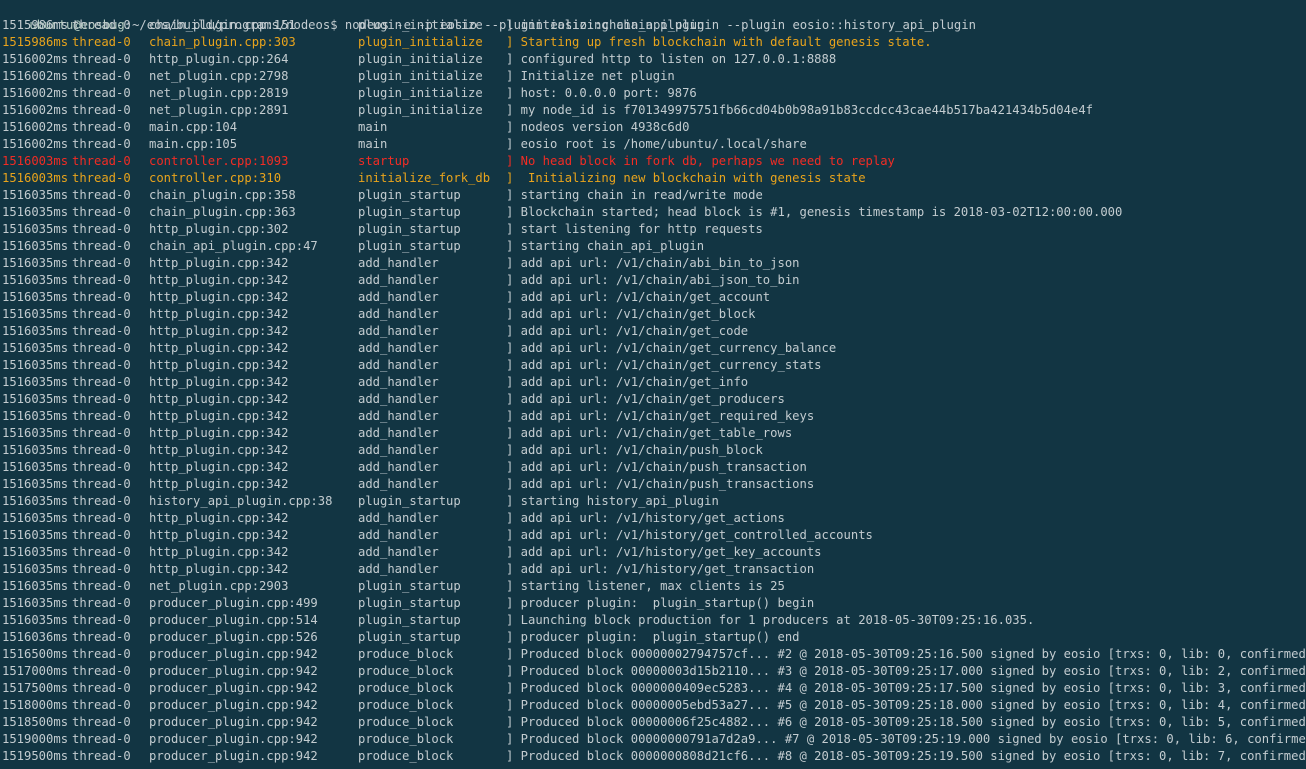 The image size is (1306, 769). Describe the element at coordinates (598, 127) in the screenshot. I see `log-message: ] nodeos version 4938c6d0` at that location.